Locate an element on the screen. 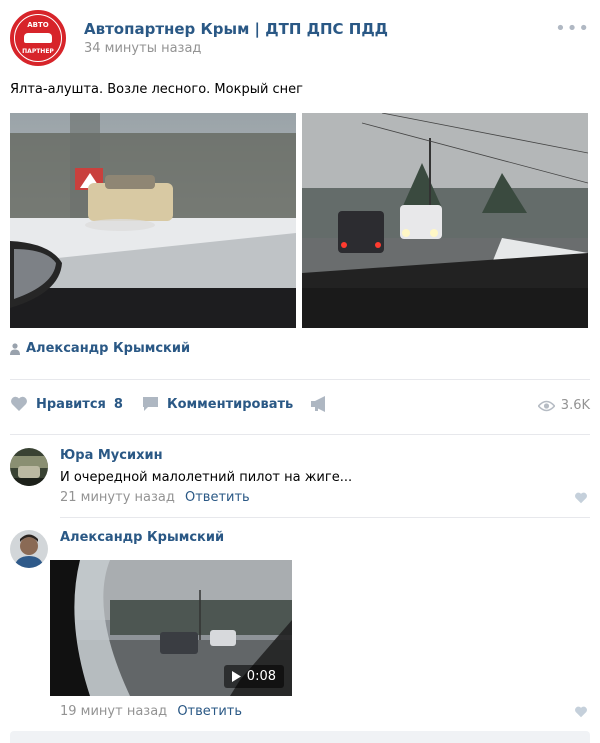 Image resolution: width=600 pixels, height=743 pixels. logo-inner: АВТО ПАРТНЕР is located at coordinates (38, 38).